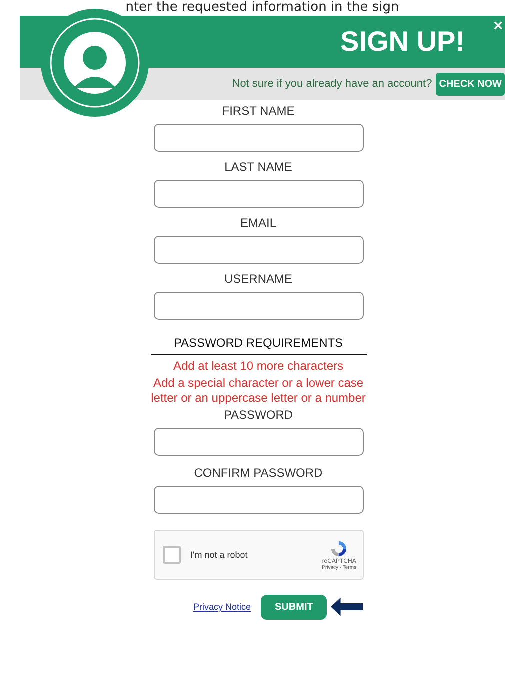  What do you see at coordinates (258, 111) in the screenshot?
I see `field-label: FIRST NAME` at bounding box center [258, 111].